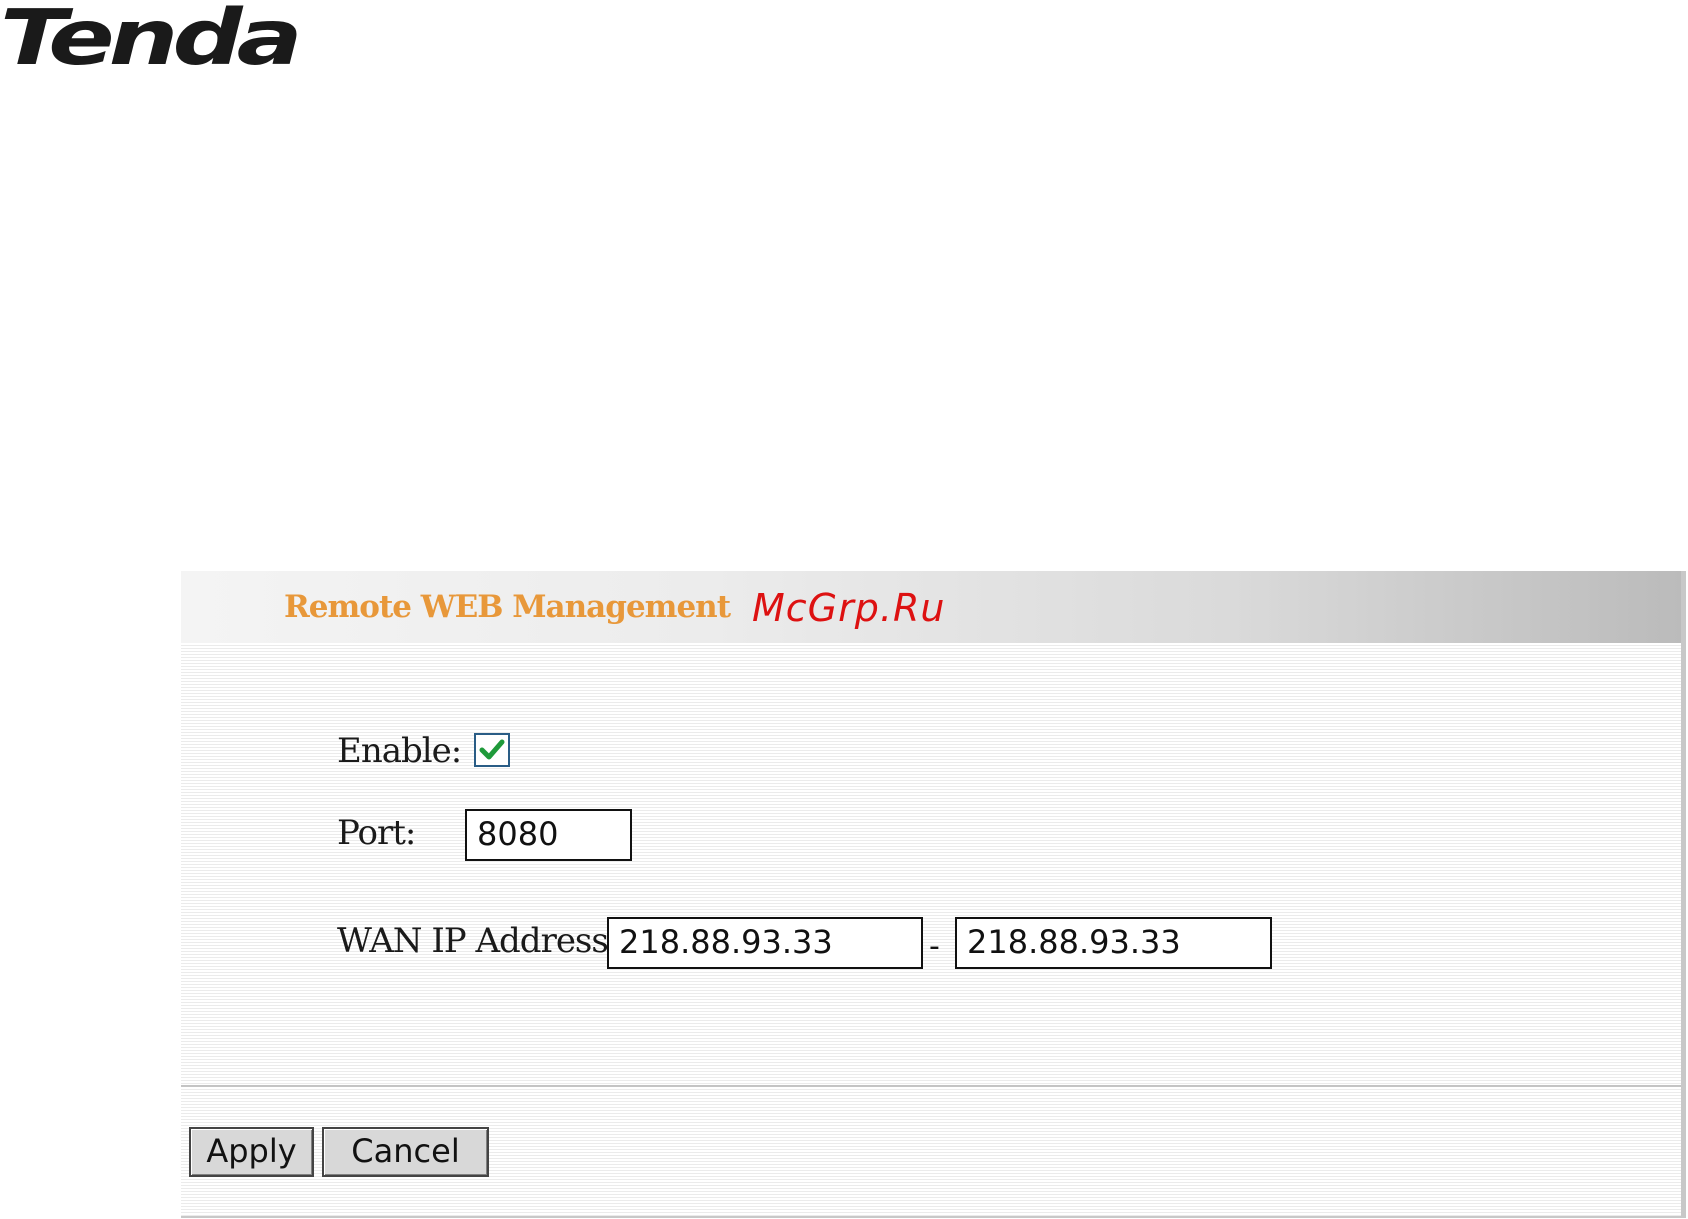 The height and width of the screenshot is (1219, 1688). Describe the element at coordinates (307, 0) in the screenshot. I see `registered-mark: ®` at that location.